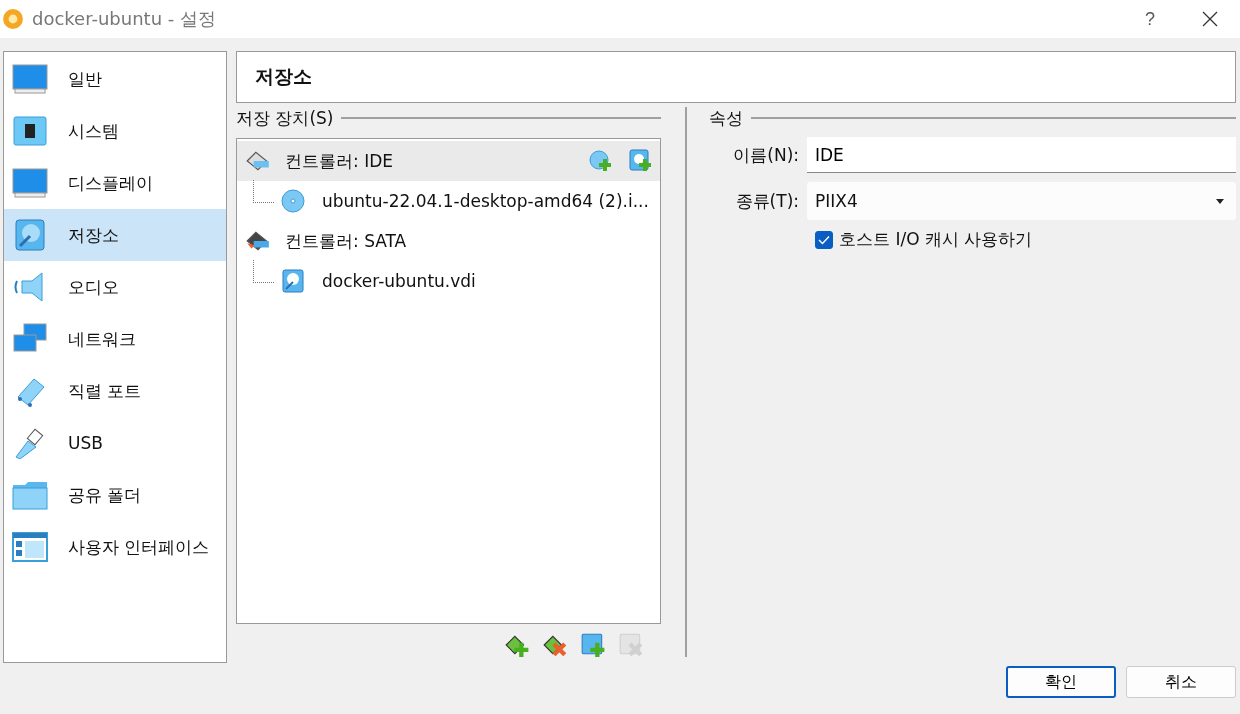 This screenshot has height=714, width=1240. Describe the element at coordinates (30, 547) in the screenshot. I see `ui-icon` at that location.